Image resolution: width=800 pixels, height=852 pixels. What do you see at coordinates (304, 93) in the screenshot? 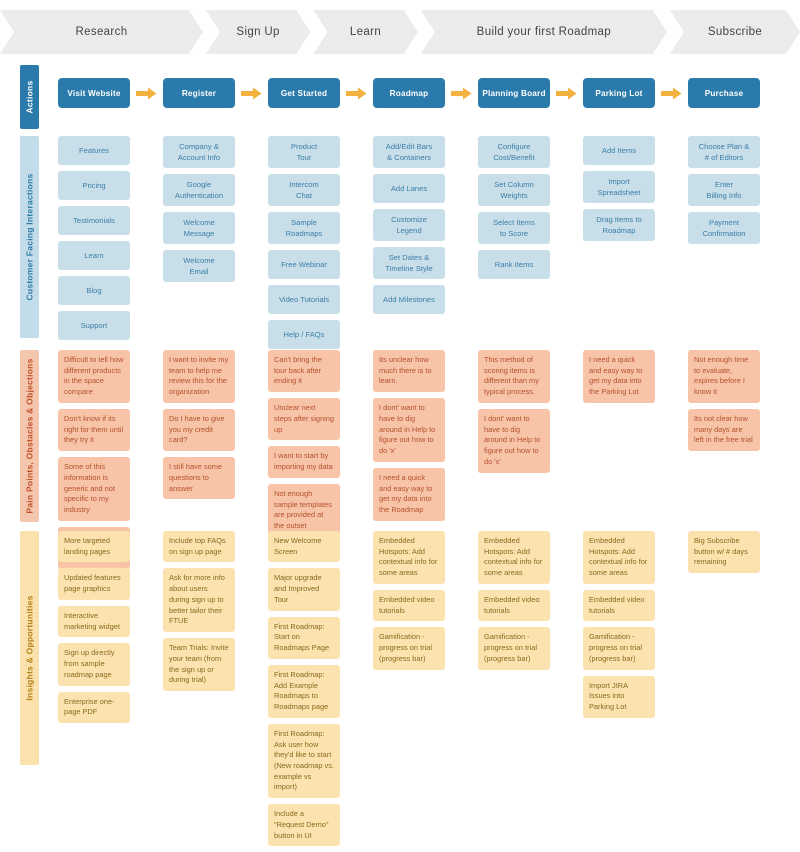
I see `action-card-get-started: Get Started` at bounding box center [304, 93].